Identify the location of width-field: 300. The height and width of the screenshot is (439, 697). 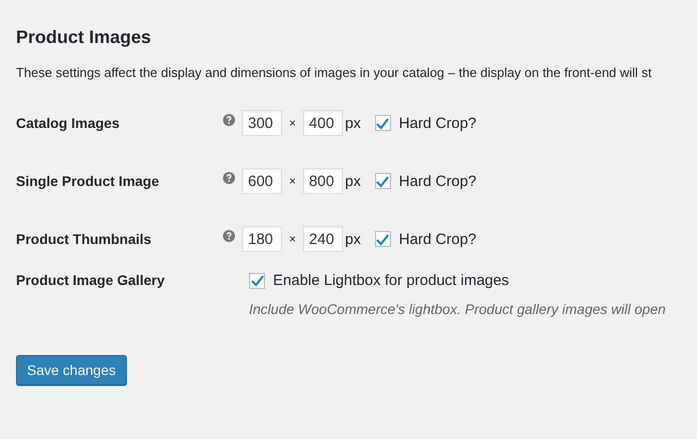
(262, 123).